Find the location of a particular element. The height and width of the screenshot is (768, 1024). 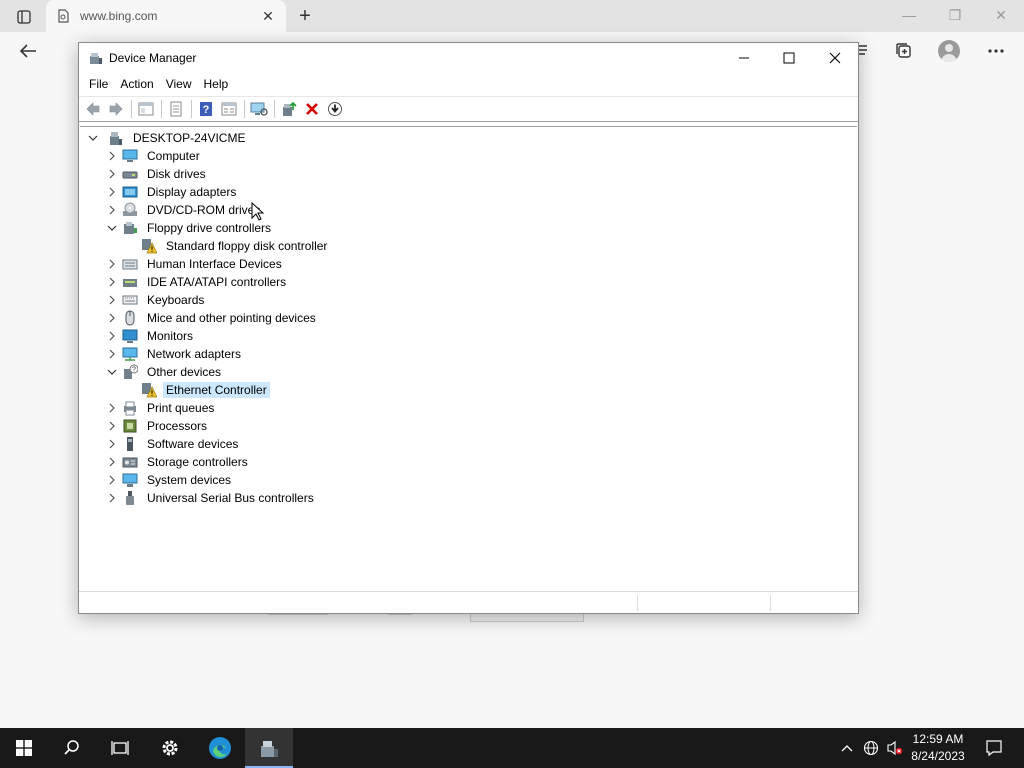

uninstall-button is located at coordinates (312, 109).